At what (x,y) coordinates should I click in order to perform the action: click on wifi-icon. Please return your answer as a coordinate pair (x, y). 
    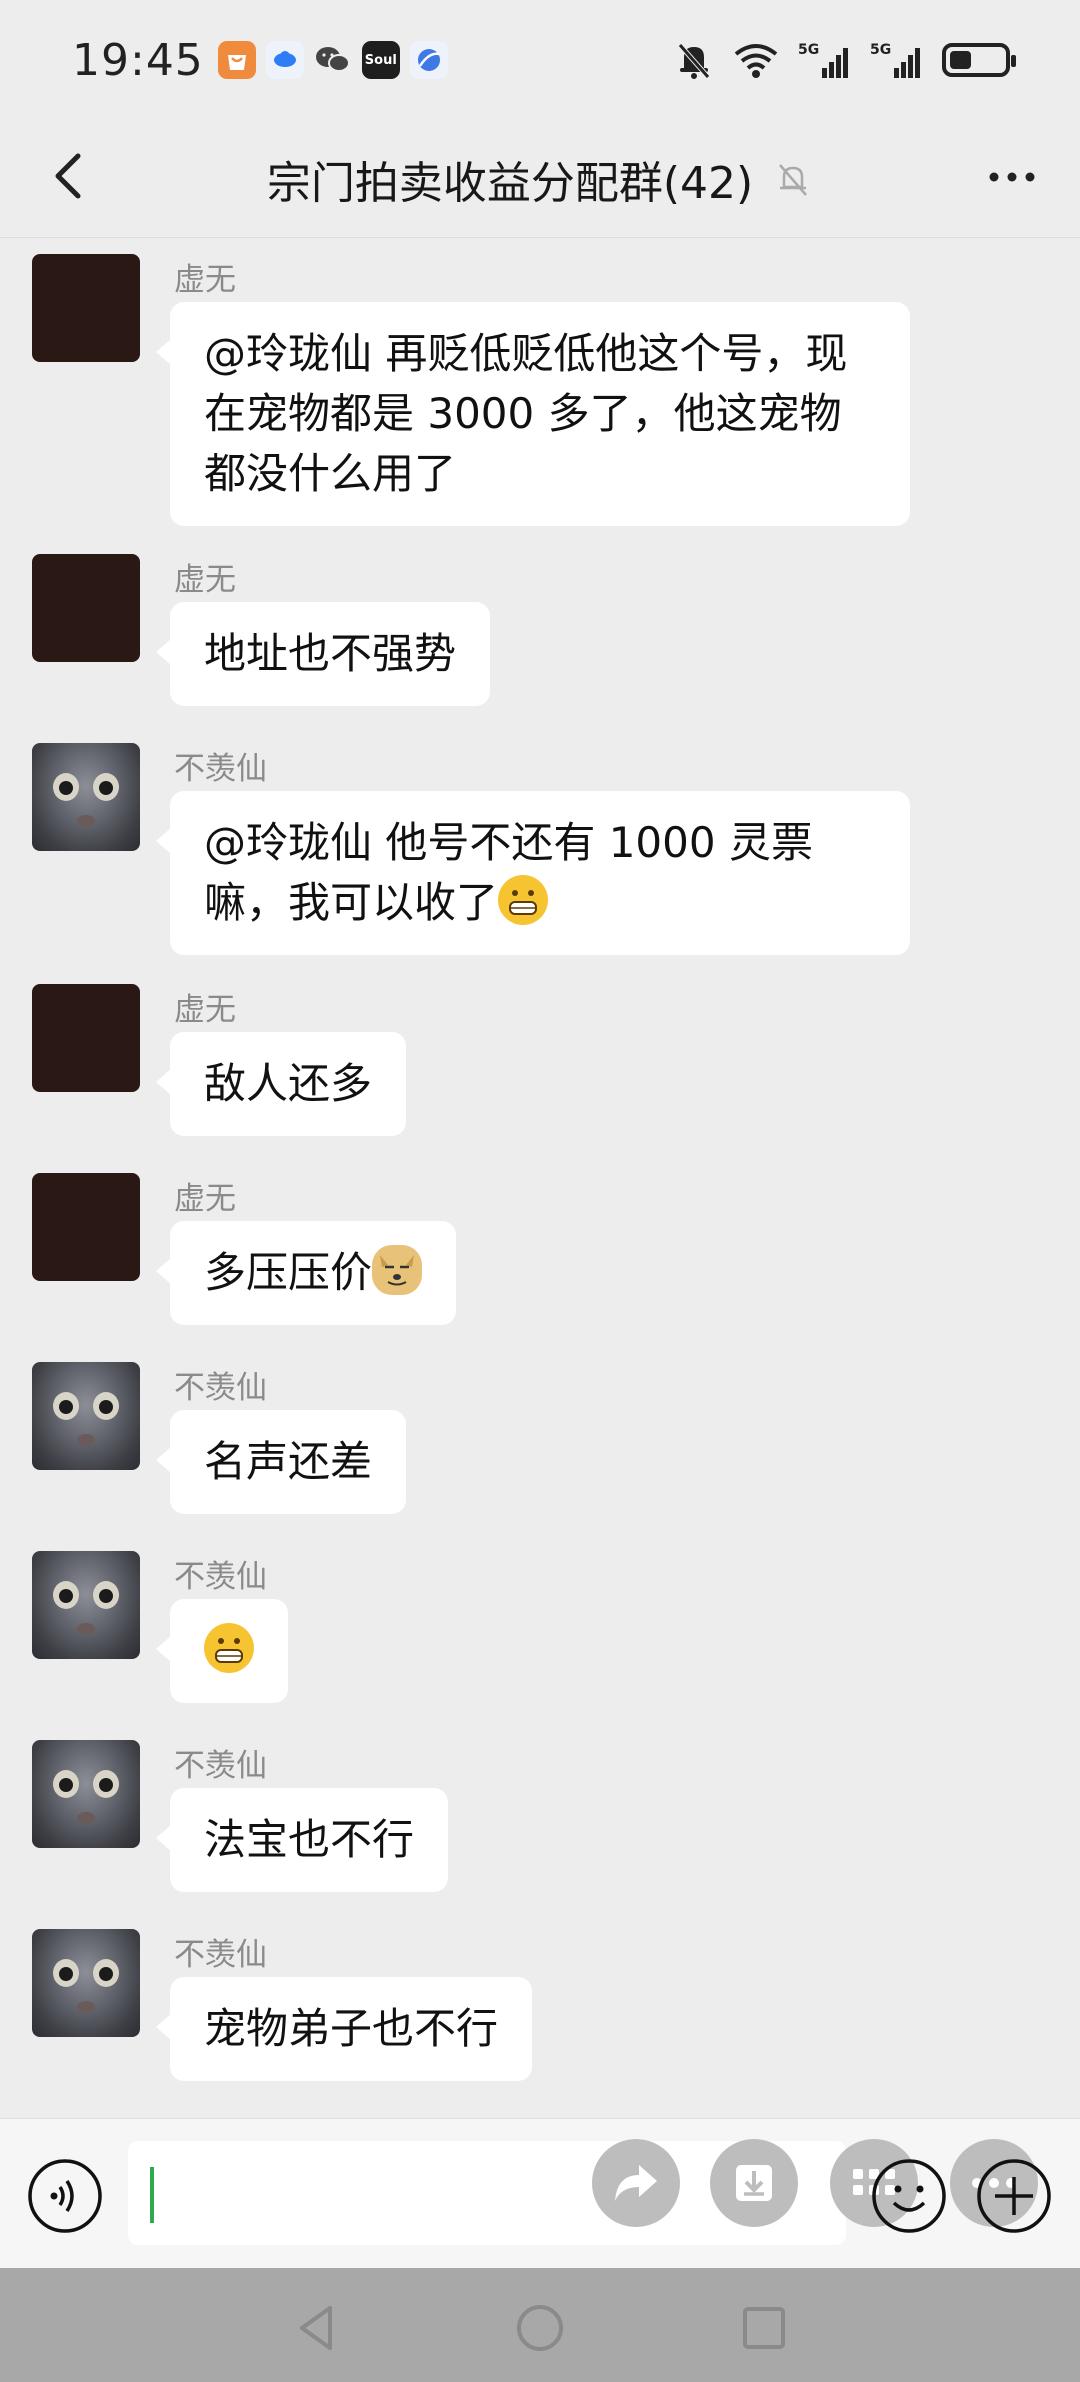
    Looking at the image, I should click on (756, 61).